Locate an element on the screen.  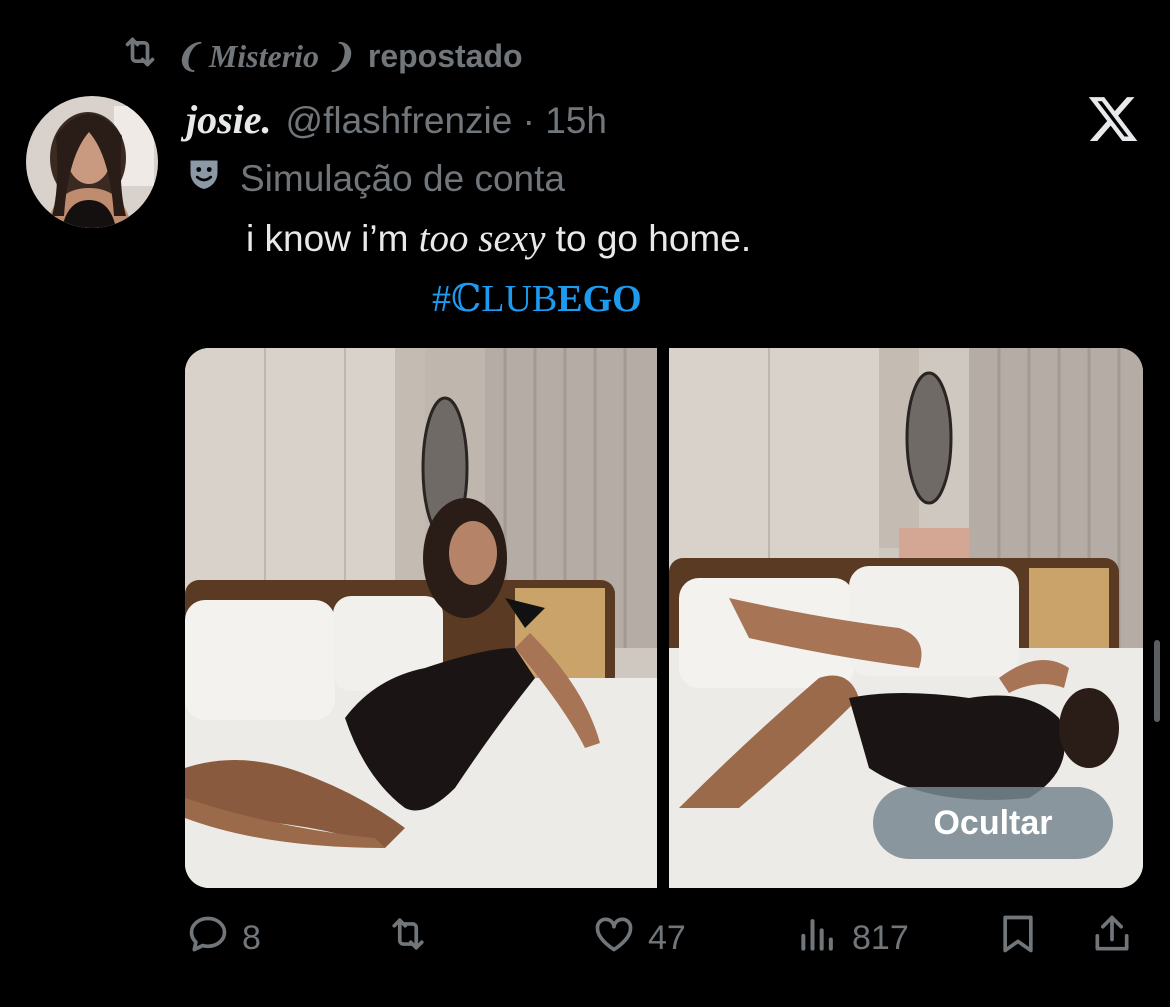
post-header: josie. @flashfrenzie · 15h is located at coordinates (396, 119).